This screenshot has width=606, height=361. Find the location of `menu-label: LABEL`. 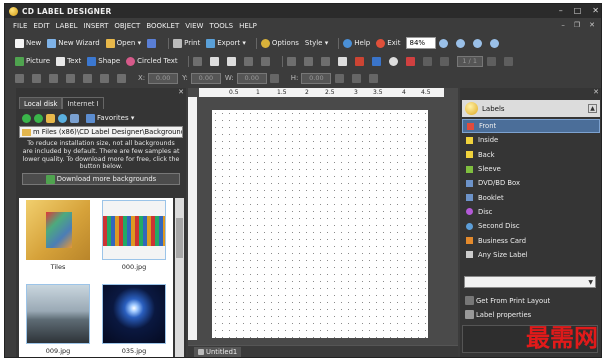

menu-label: LABEL is located at coordinates (67, 26).